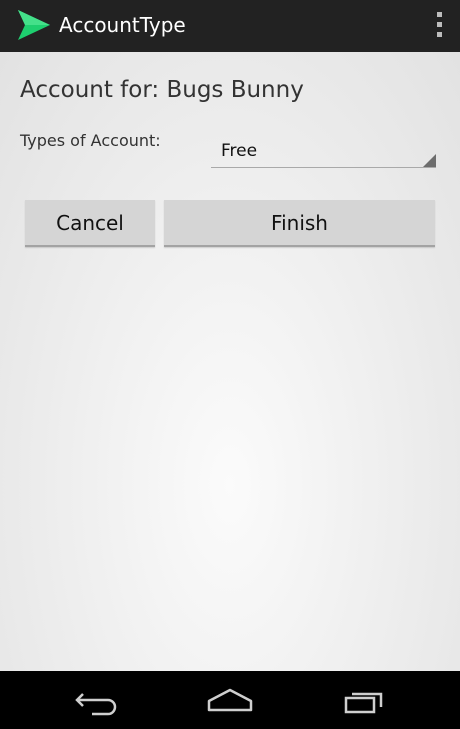 This screenshot has width=460, height=729. What do you see at coordinates (299, 223) in the screenshot?
I see `finish-button: Finish` at bounding box center [299, 223].